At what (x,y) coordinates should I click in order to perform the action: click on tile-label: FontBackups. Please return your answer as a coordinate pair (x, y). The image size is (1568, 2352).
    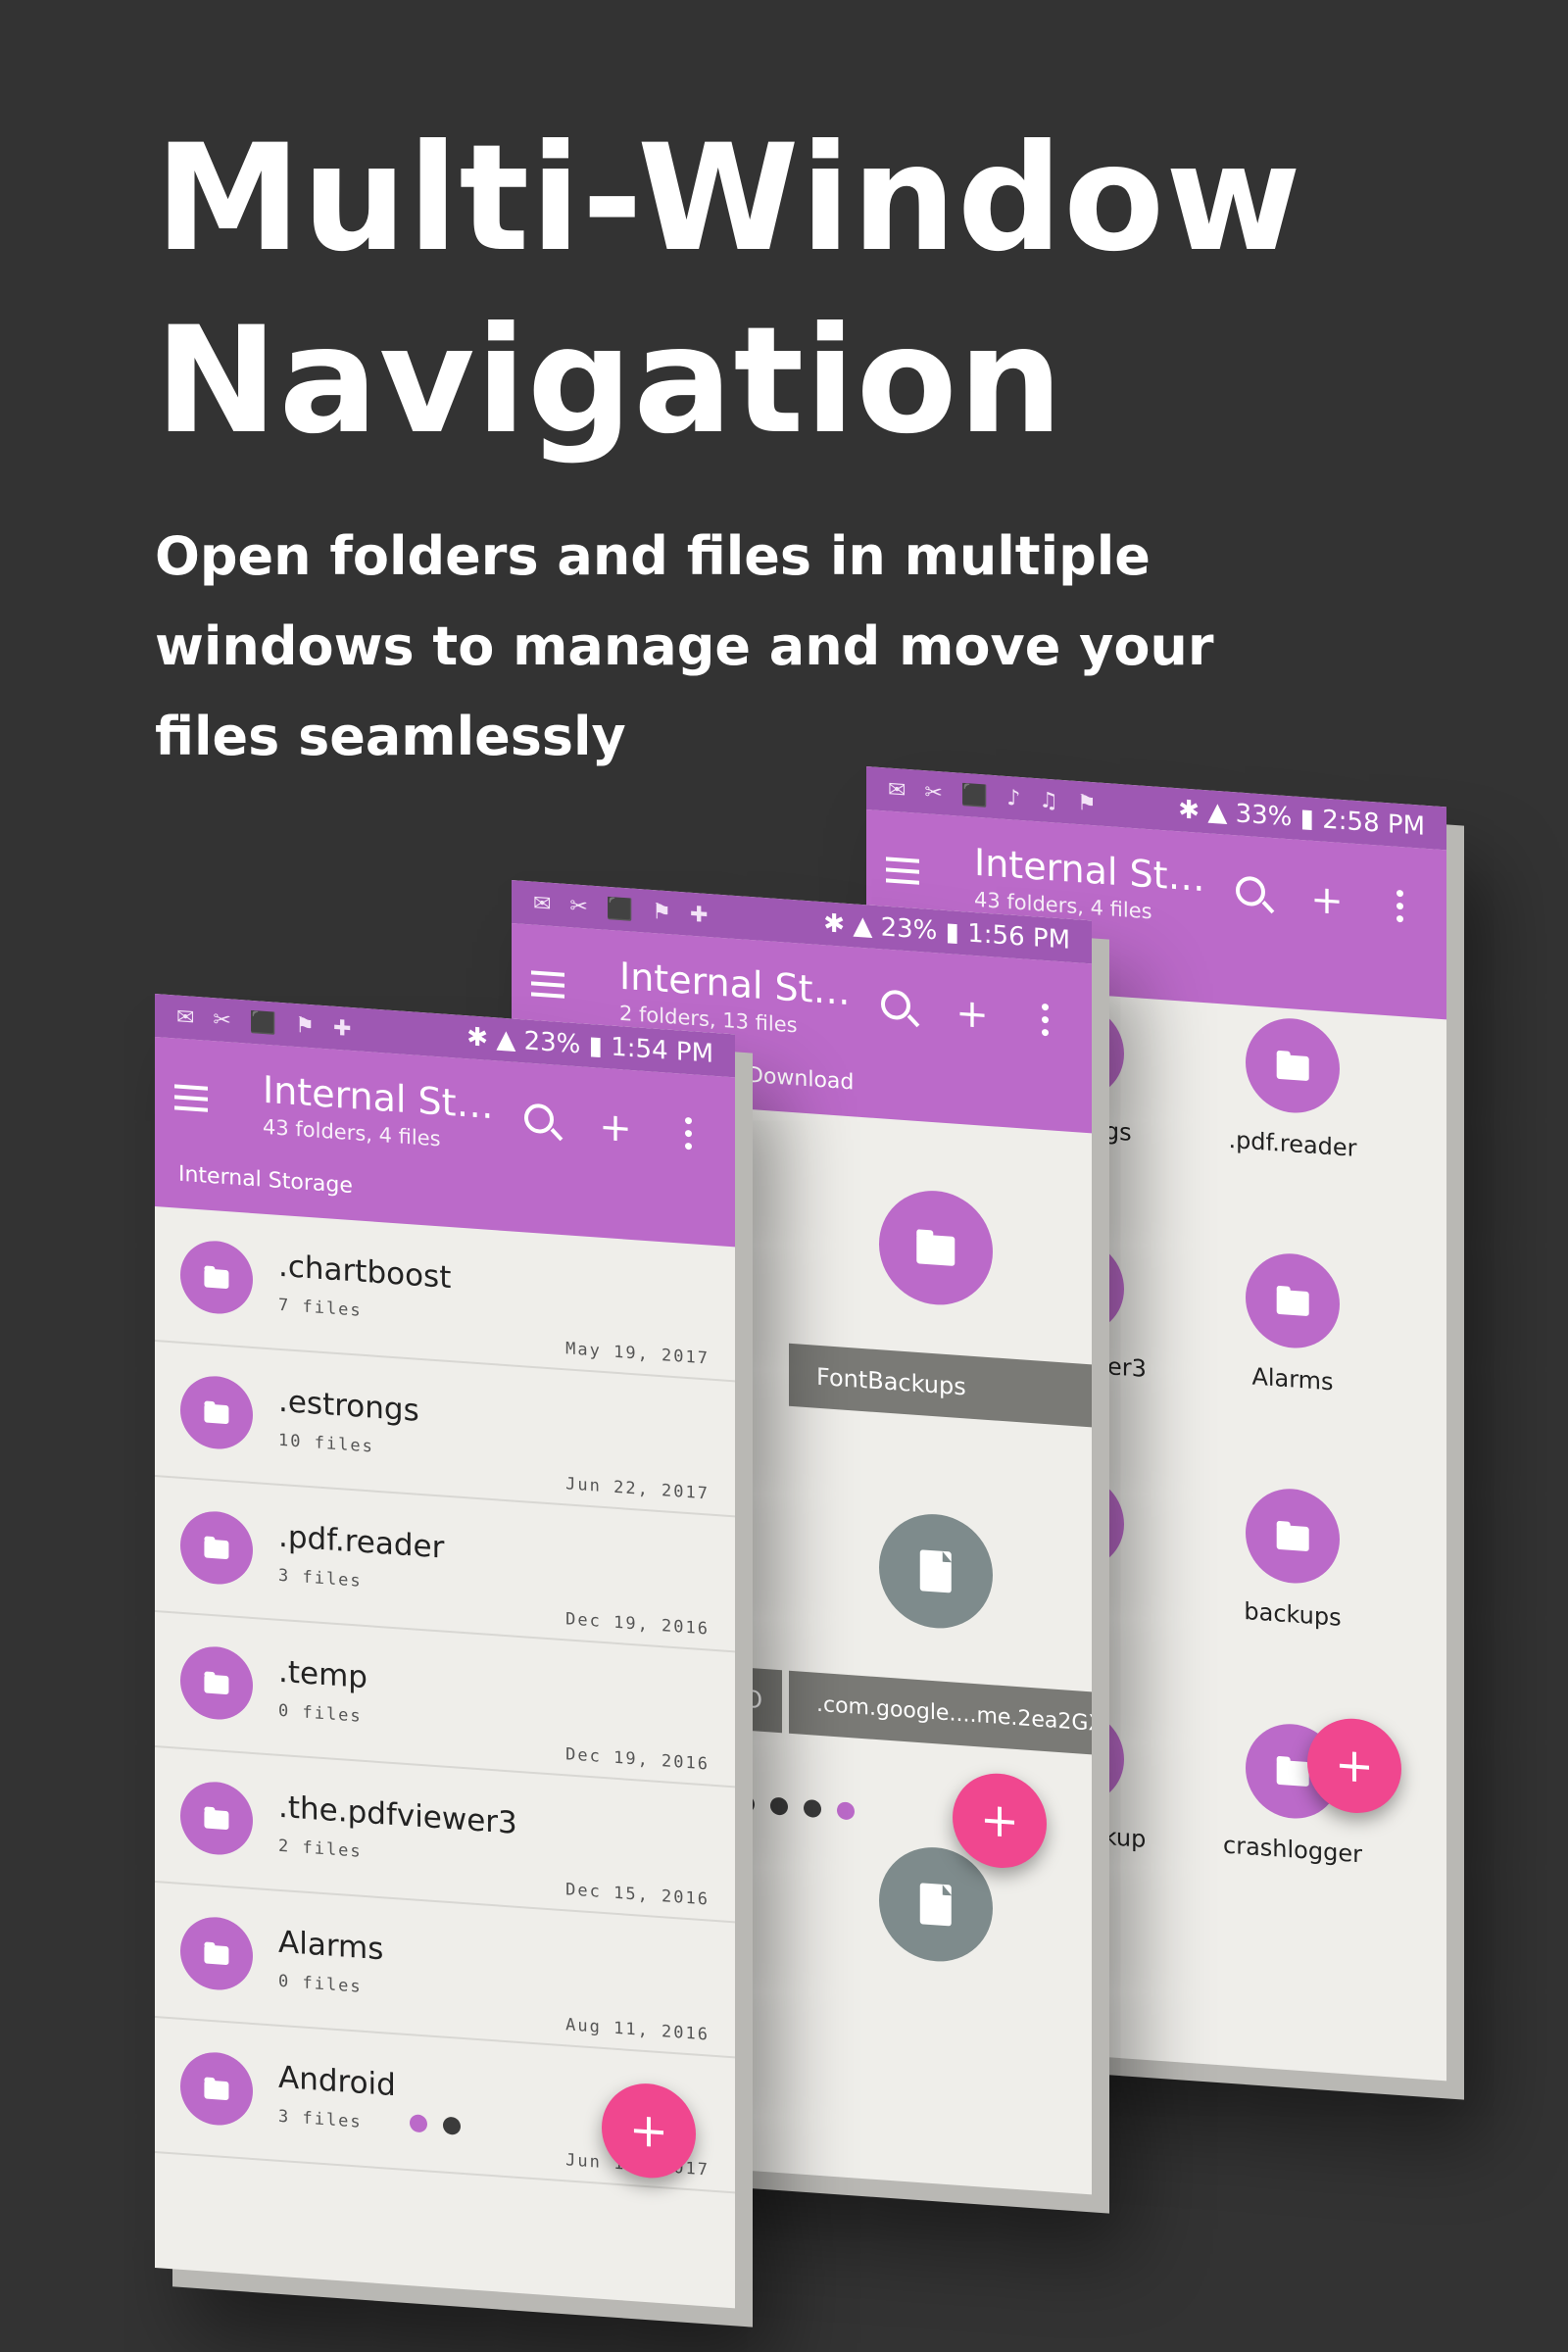
    Looking at the image, I should click on (940, 1385).